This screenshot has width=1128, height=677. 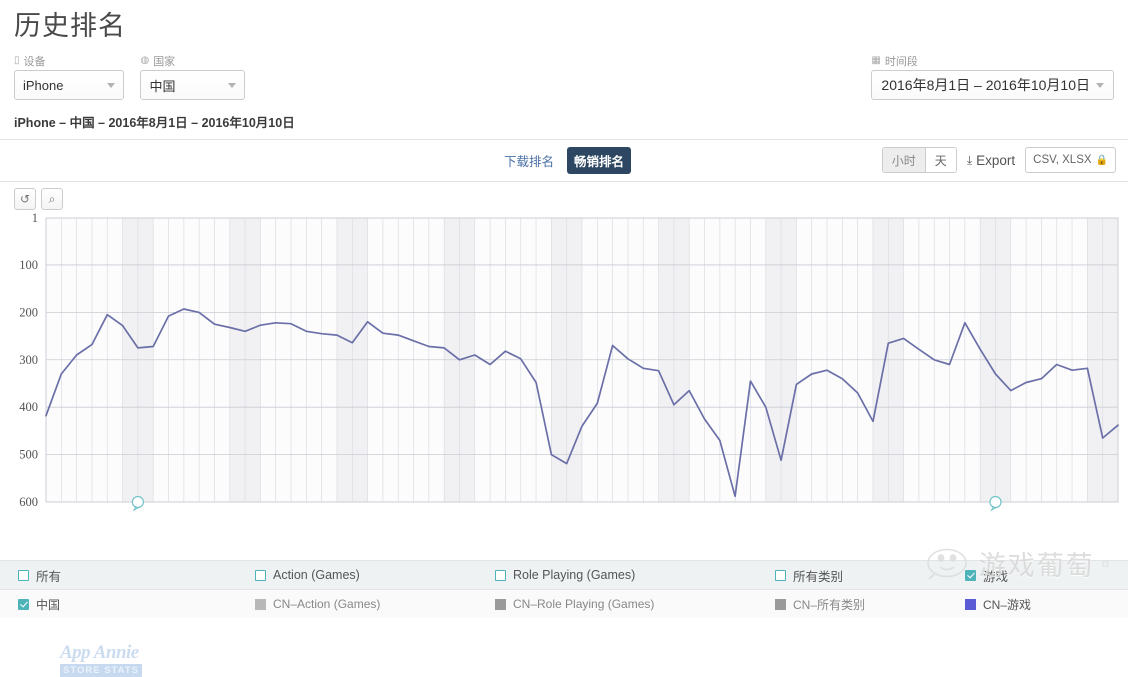 What do you see at coordinates (1007, 604) in the screenshot?
I see `legend-series-label-cn-games: CN–游戏` at bounding box center [1007, 604].